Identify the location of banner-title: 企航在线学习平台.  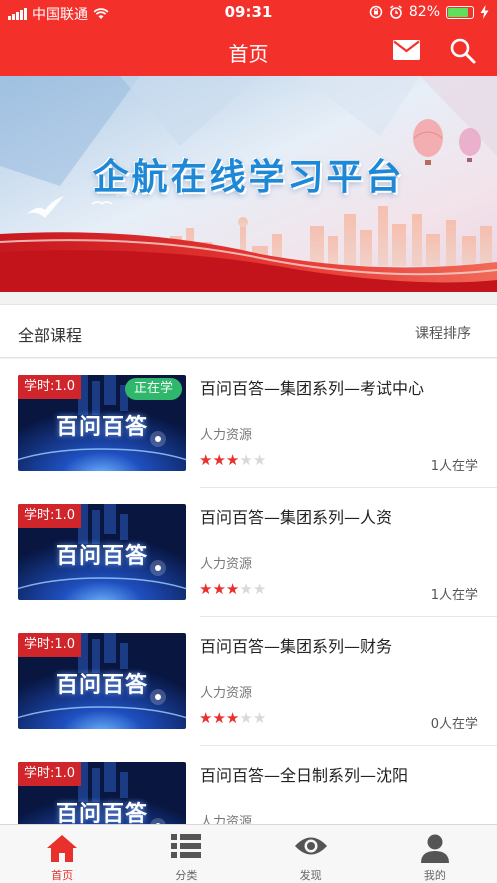
(248, 177).